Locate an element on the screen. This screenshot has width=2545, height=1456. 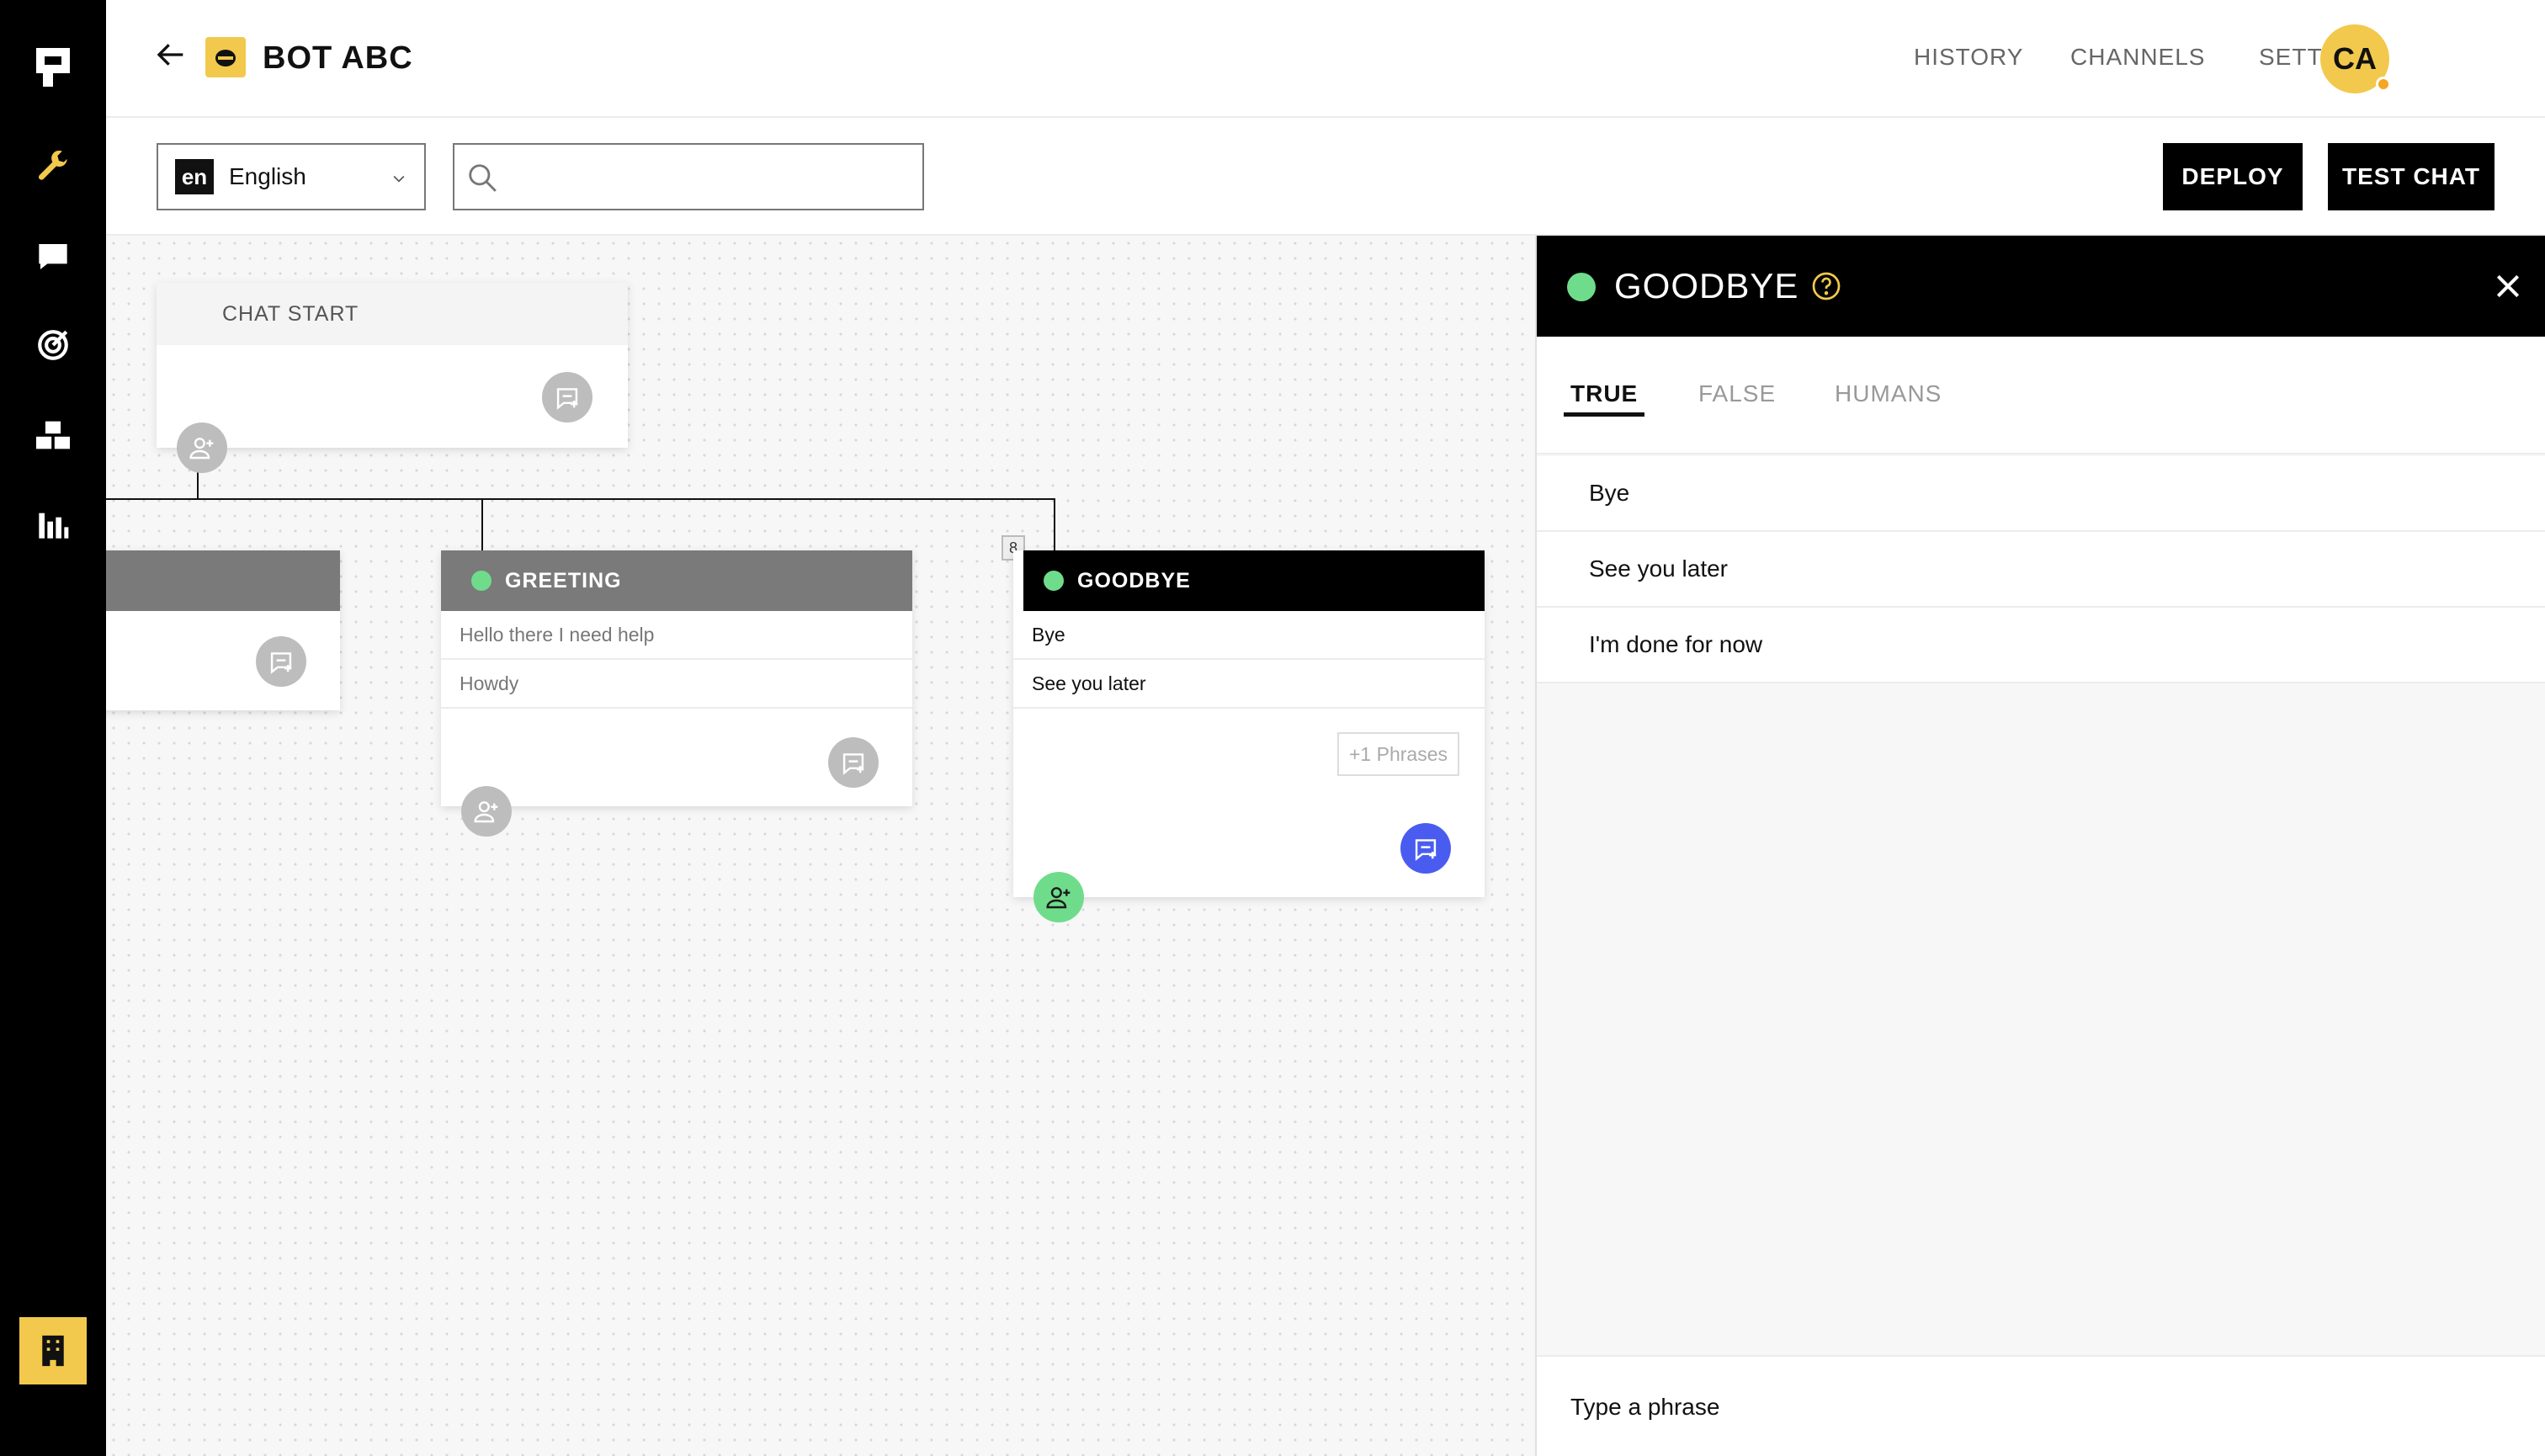
chevron-down-icon is located at coordinates (399, 180).